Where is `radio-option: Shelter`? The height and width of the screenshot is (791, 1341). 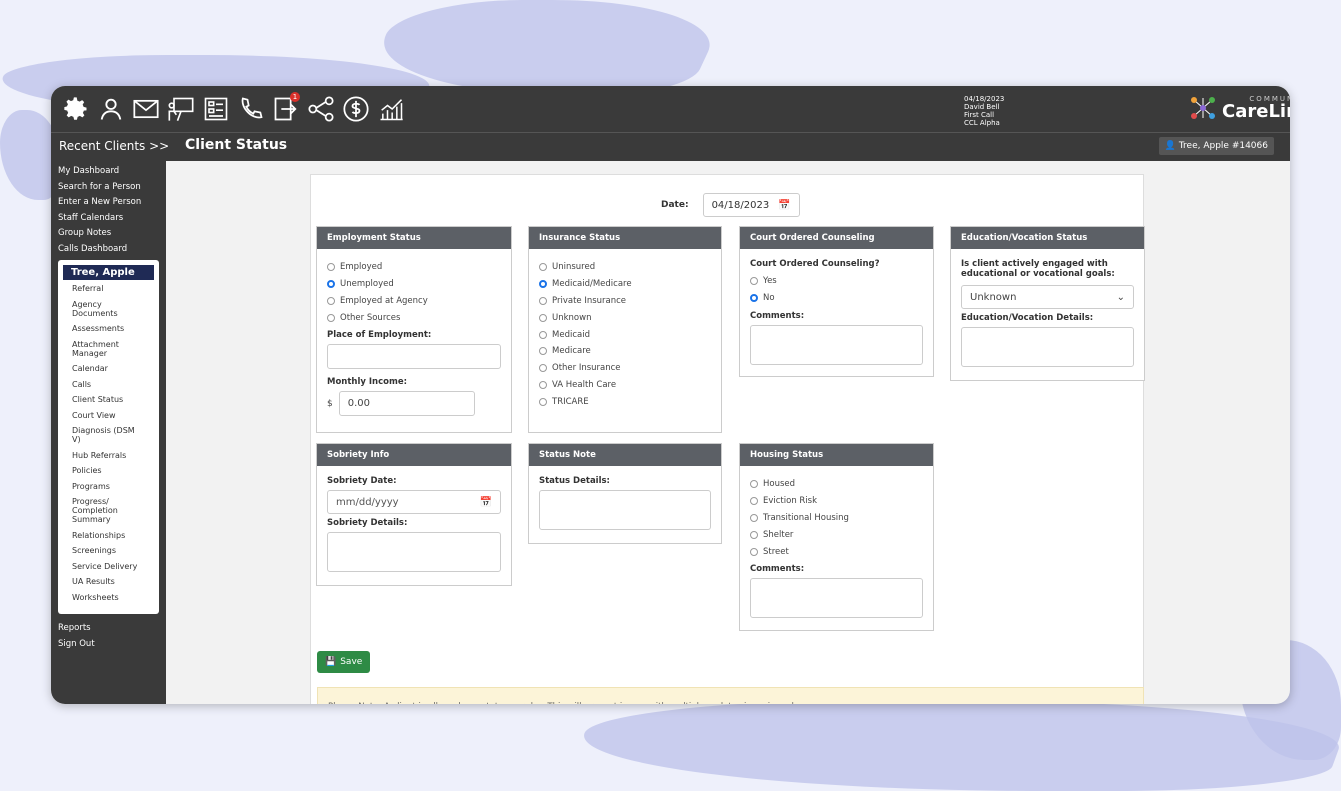
radio-option: Shelter is located at coordinates (836, 534).